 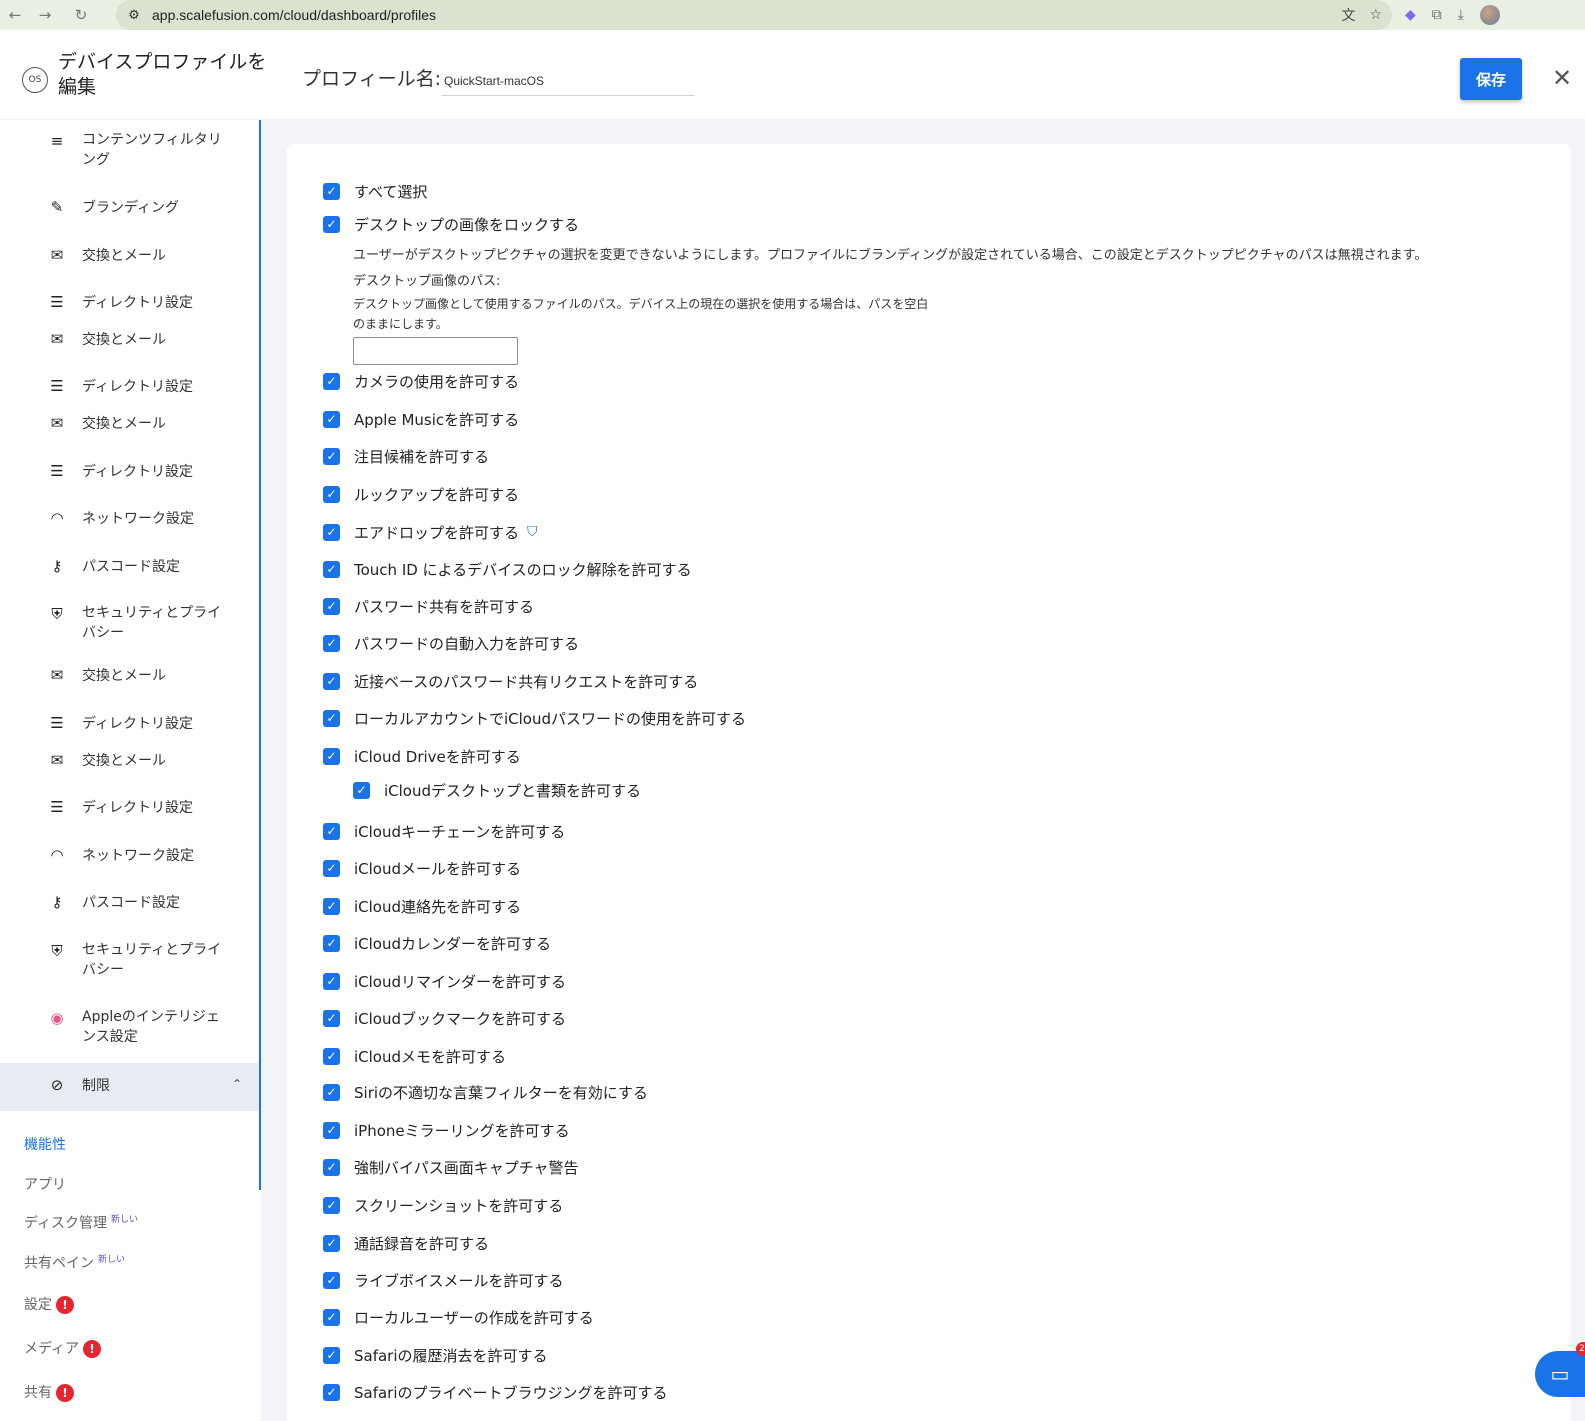 I want to click on back-arrow-icon: ←, so click(x=15, y=15).